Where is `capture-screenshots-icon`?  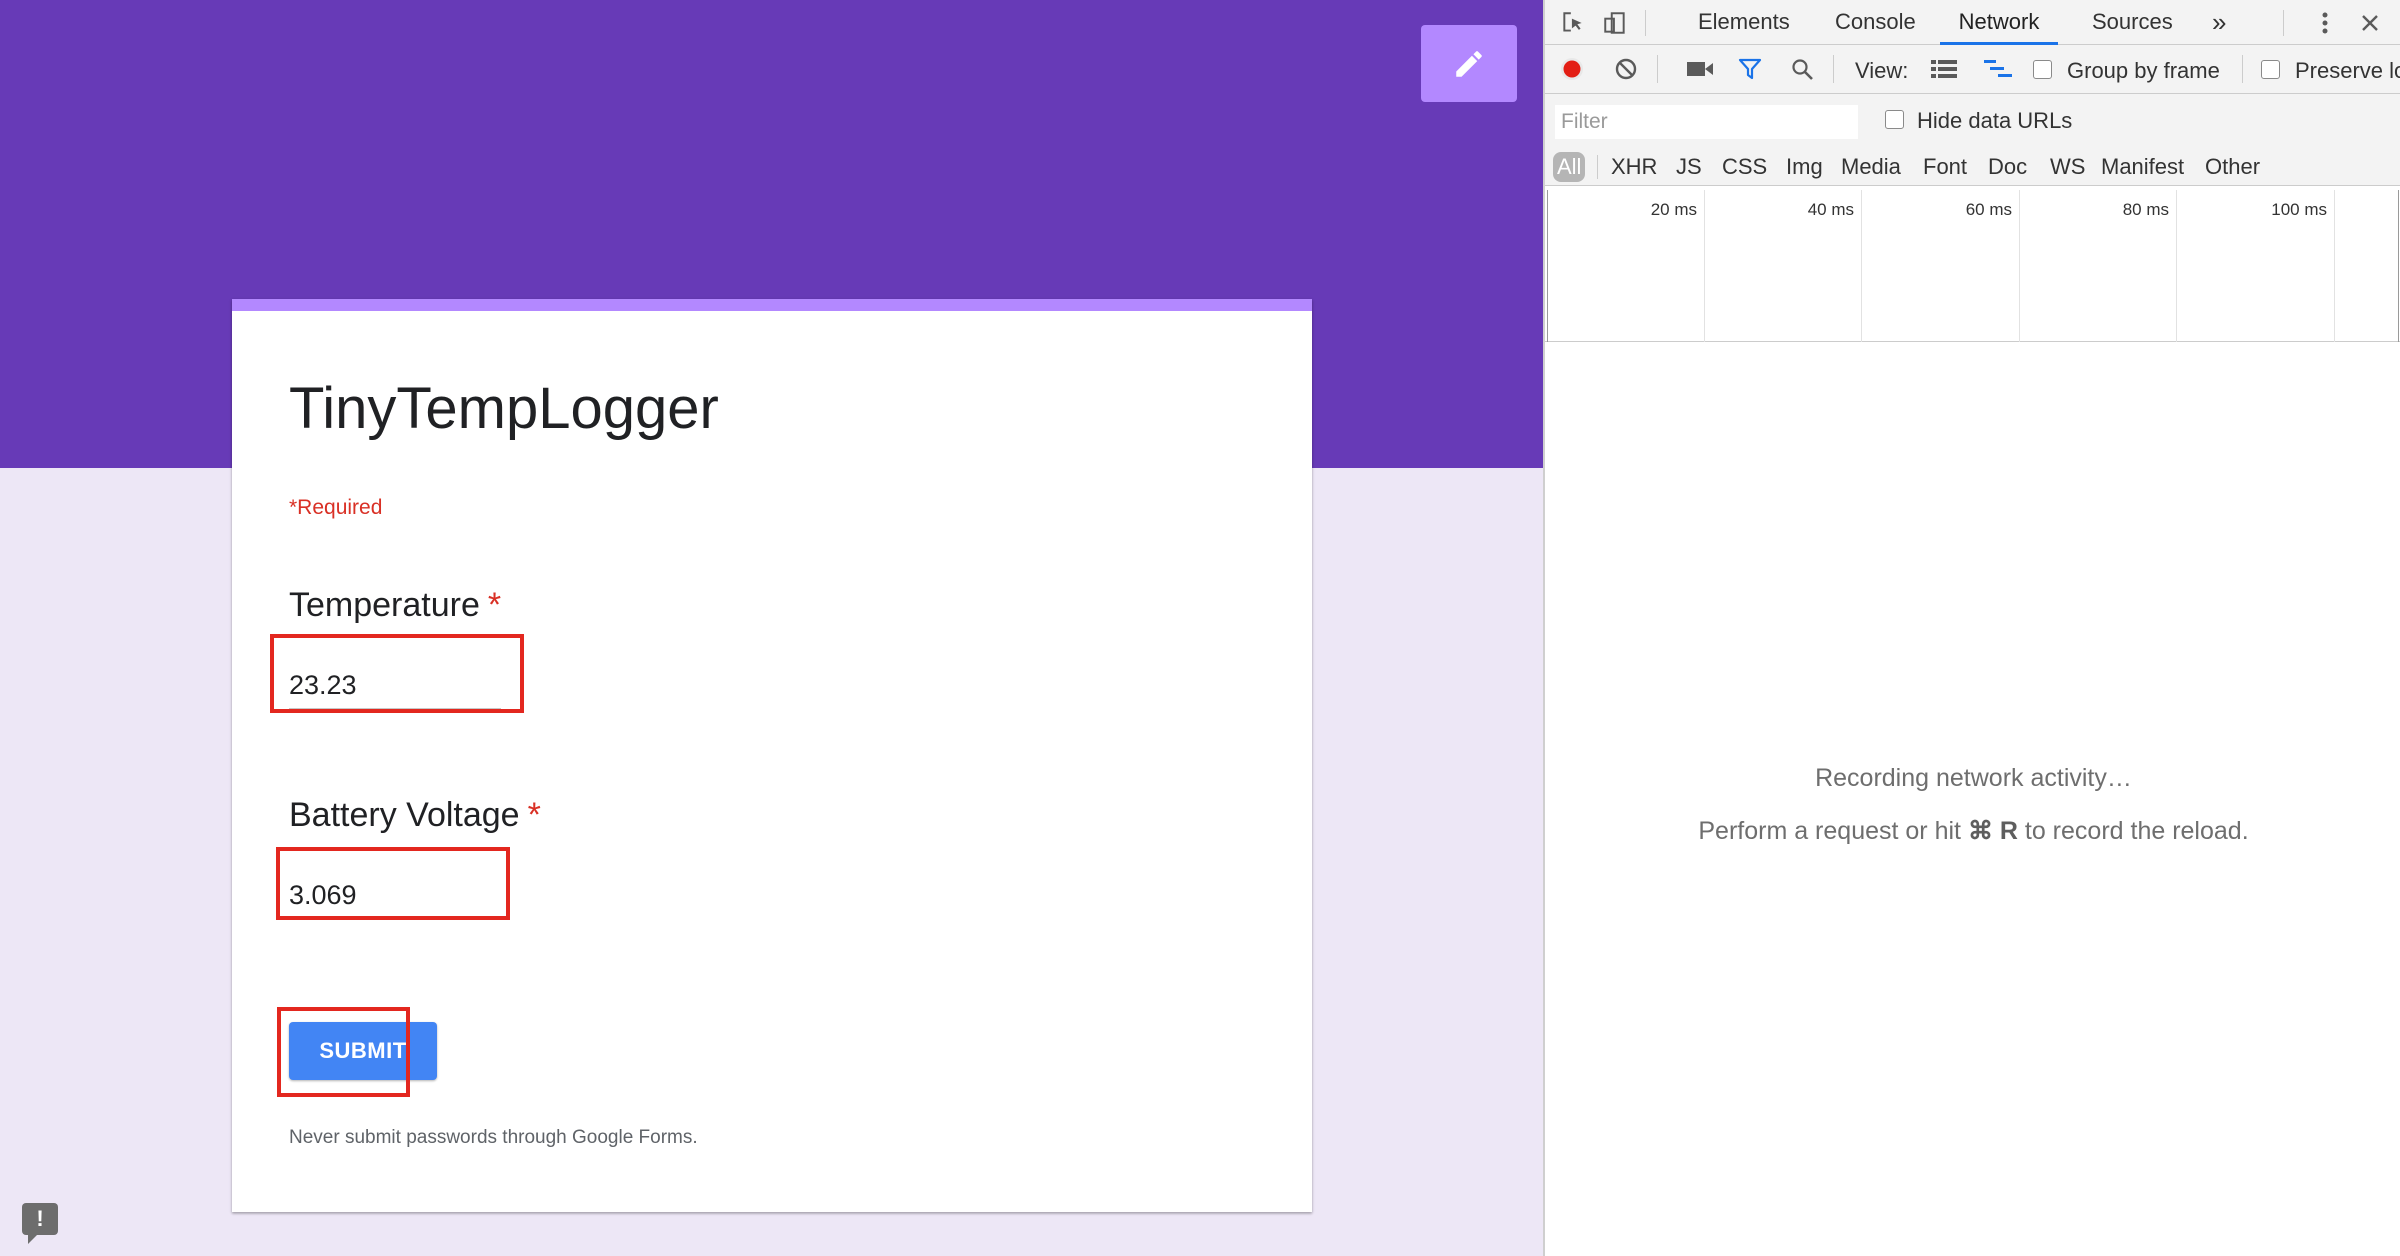 capture-screenshots-icon is located at coordinates (1700, 69).